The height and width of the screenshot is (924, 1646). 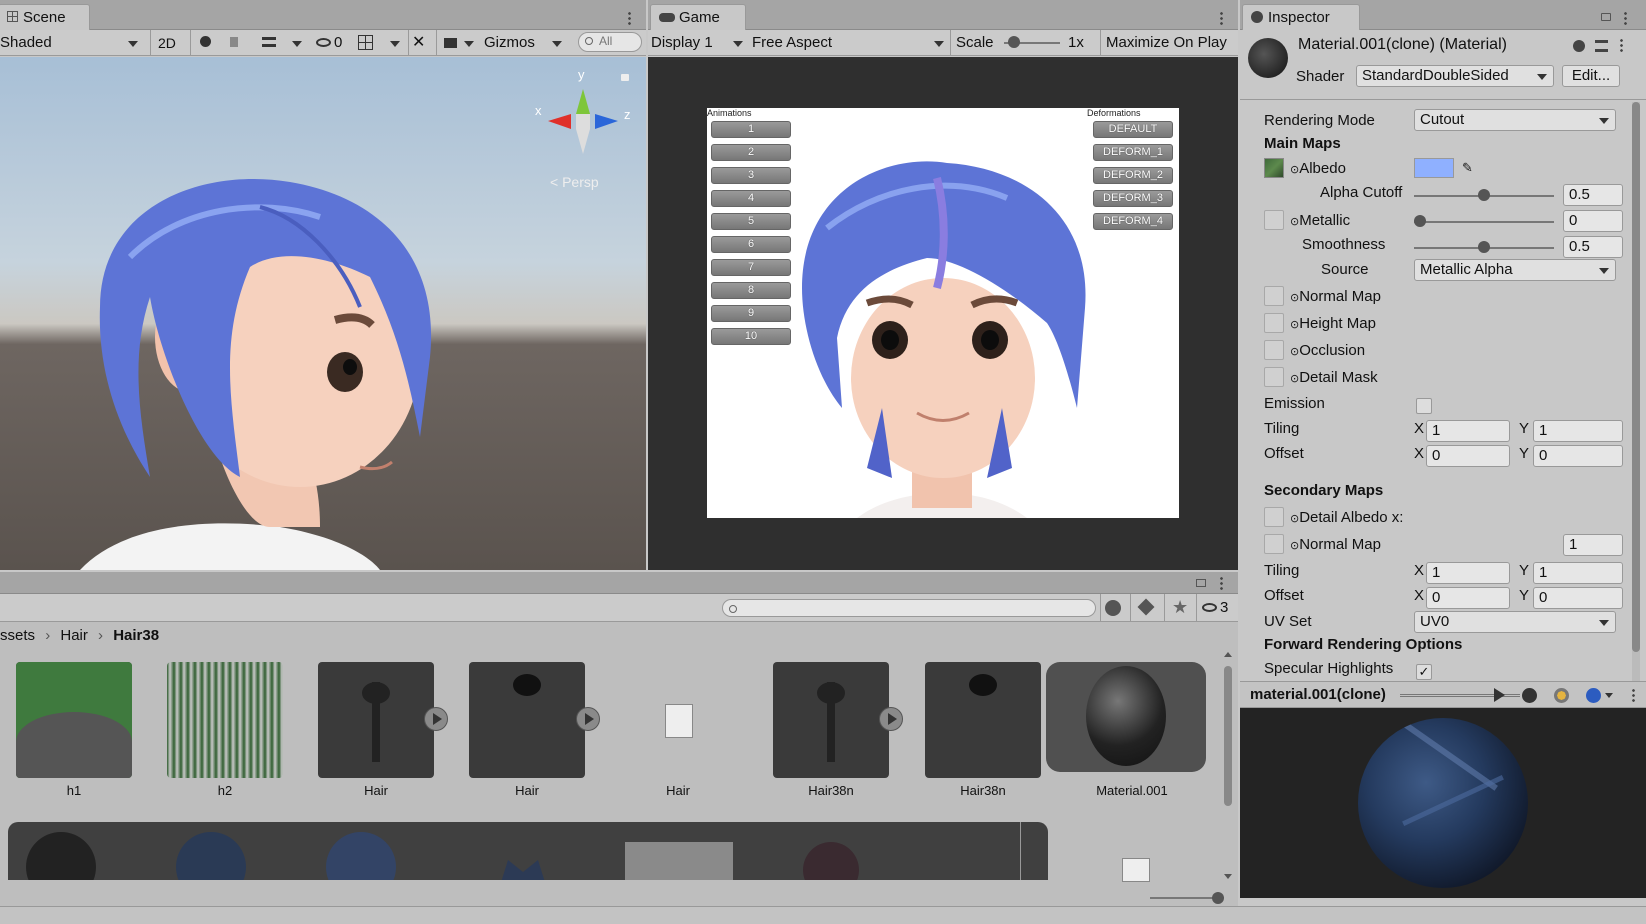 I want to click on eyedropper-icon: ✎, so click(x=1469, y=167).